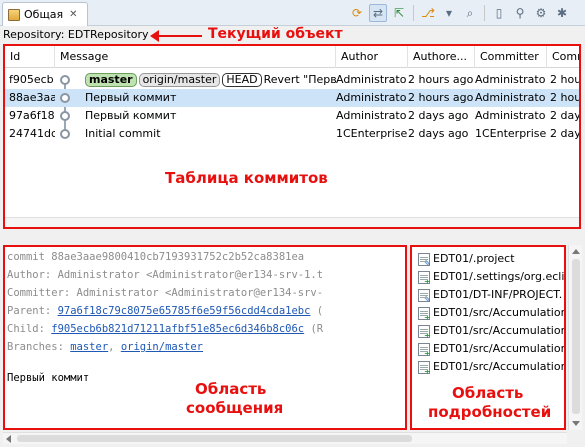 This screenshot has height=447, width=585. Describe the element at coordinates (32, 133) in the screenshot. I see `commit-id: 24741dc` at that location.